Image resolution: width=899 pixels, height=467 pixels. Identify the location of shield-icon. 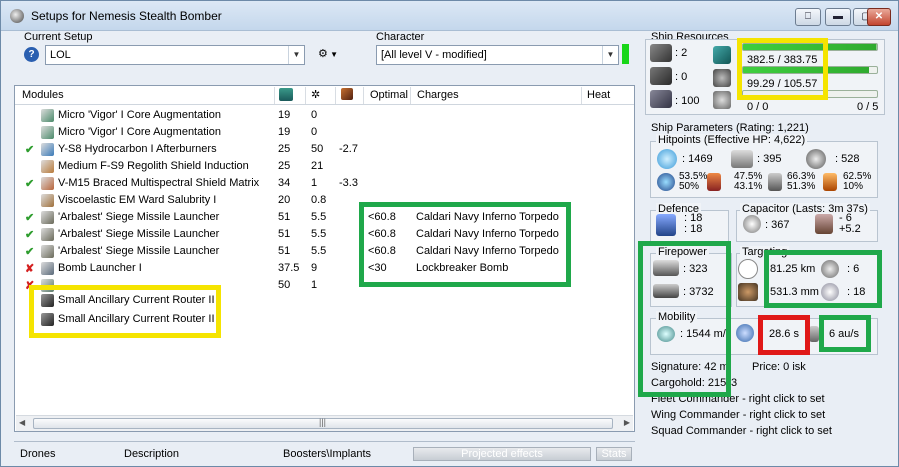
(667, 159).